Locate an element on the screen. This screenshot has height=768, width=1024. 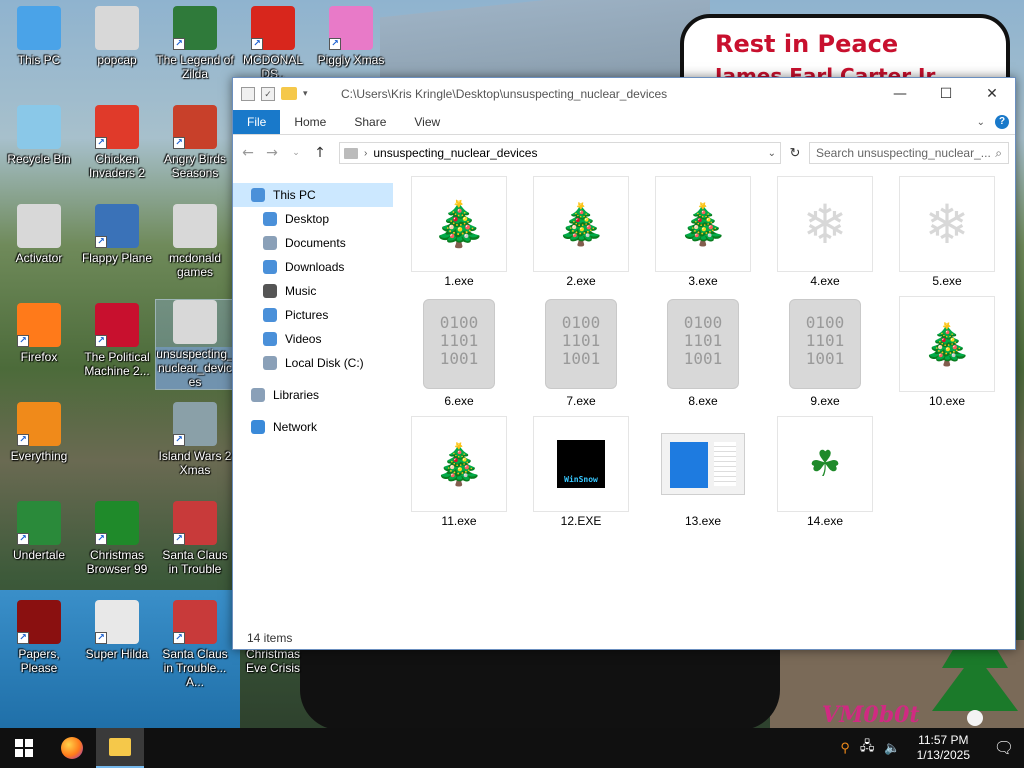
nav-item-documents: Documents is located at coordinates (313, 243).